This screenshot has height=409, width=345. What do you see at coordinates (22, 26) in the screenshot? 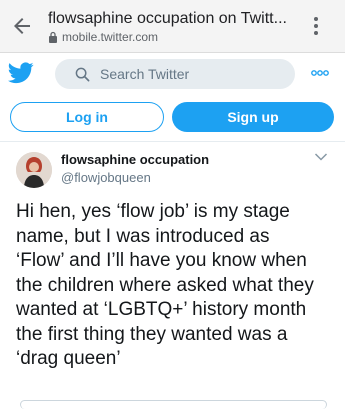
I see `arrow-left-icon` at bounding box center [22, 26].